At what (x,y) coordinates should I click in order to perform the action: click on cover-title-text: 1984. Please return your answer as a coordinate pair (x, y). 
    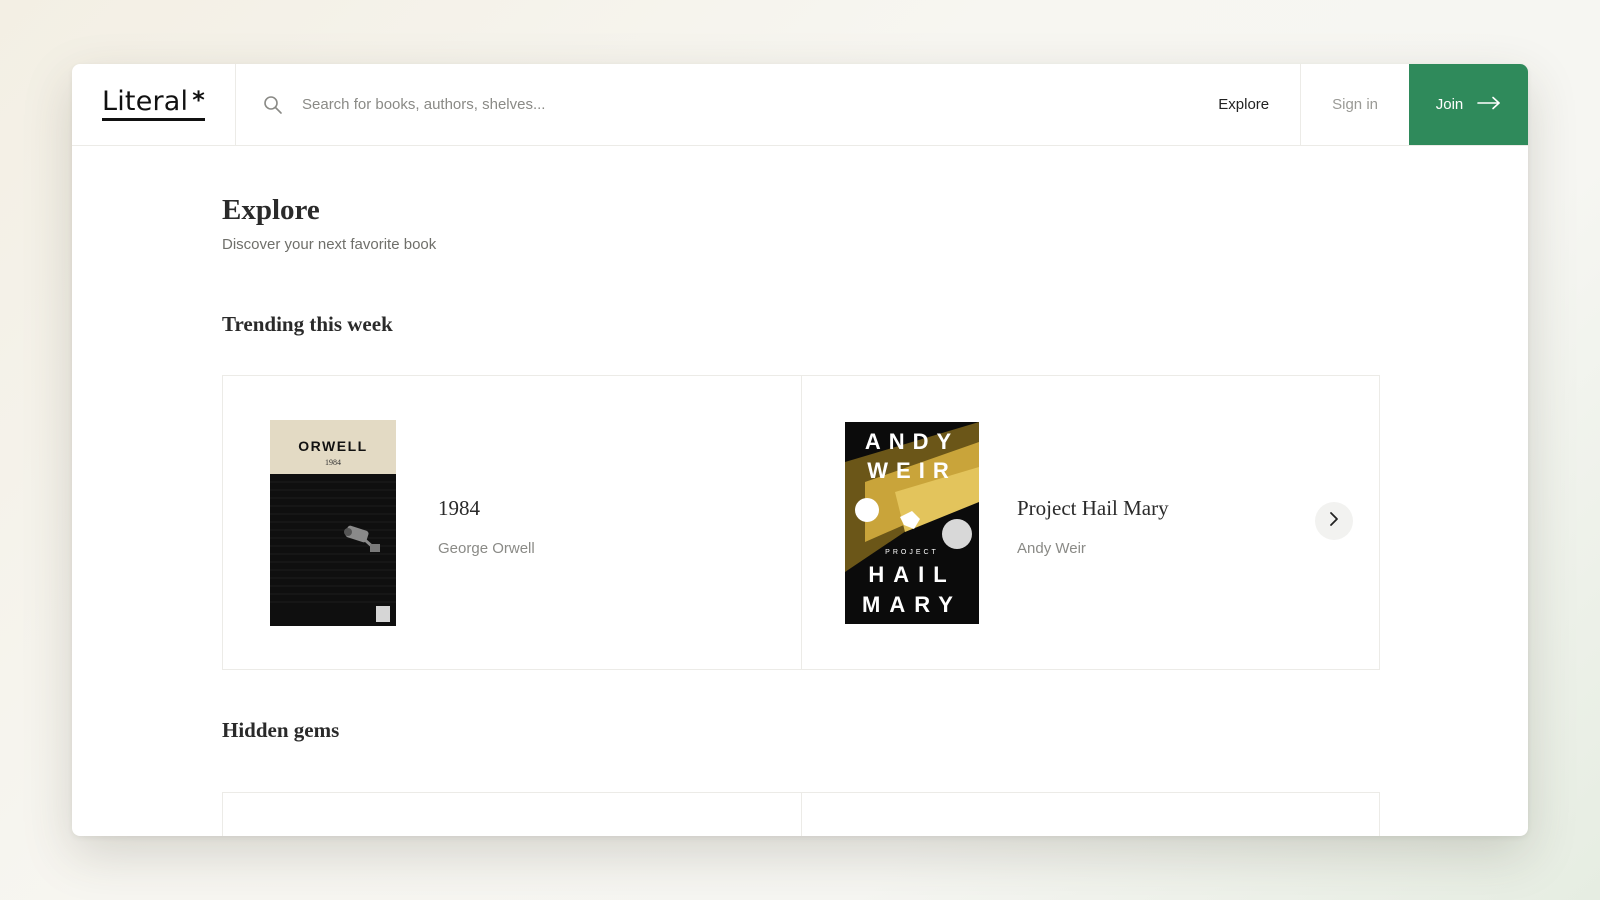
    Looking at the image, I should click on (333, 462).